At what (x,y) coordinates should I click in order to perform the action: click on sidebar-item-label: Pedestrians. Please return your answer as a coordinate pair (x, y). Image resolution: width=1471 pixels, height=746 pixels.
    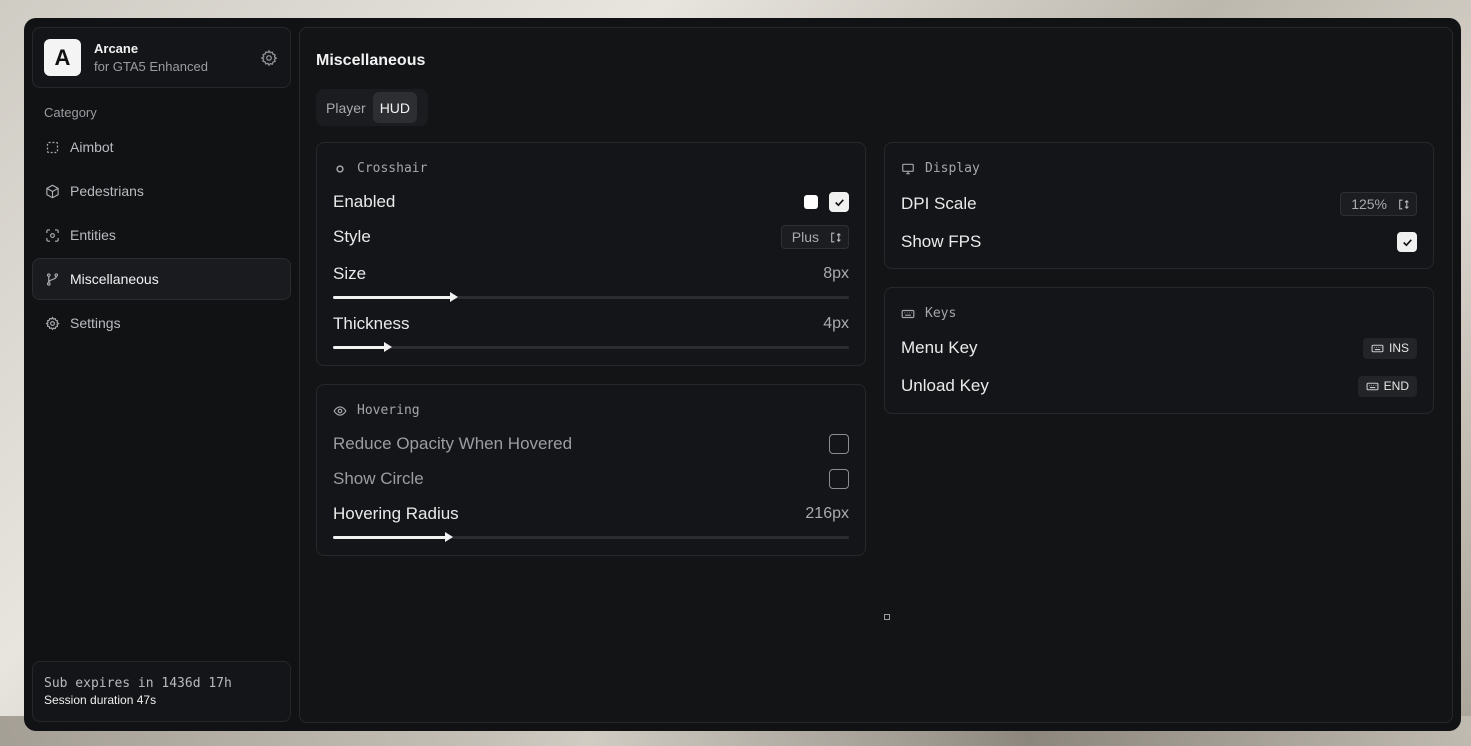
    Looking at the image, I should click on (107, 191).